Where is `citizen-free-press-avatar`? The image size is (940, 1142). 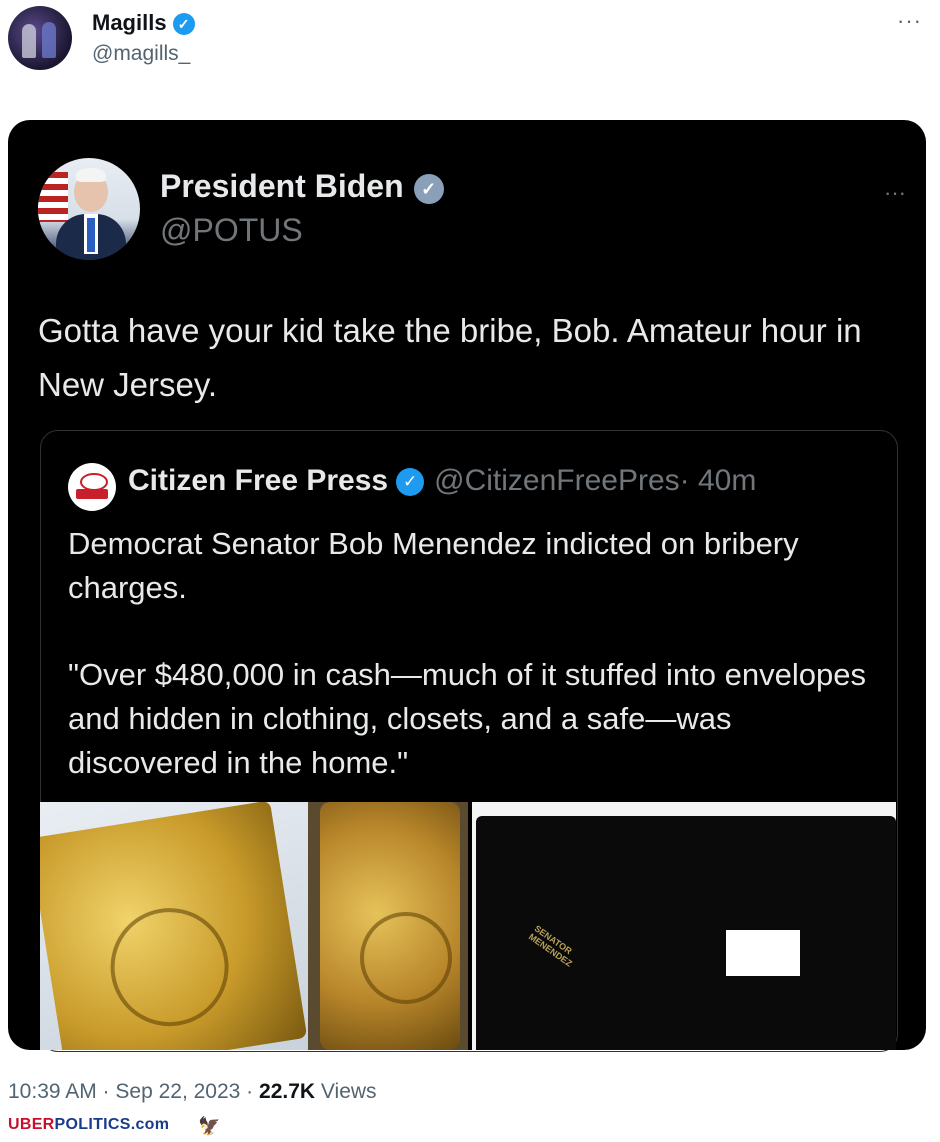
citizen-free-press-avatar is located at coordinates (92, 487).